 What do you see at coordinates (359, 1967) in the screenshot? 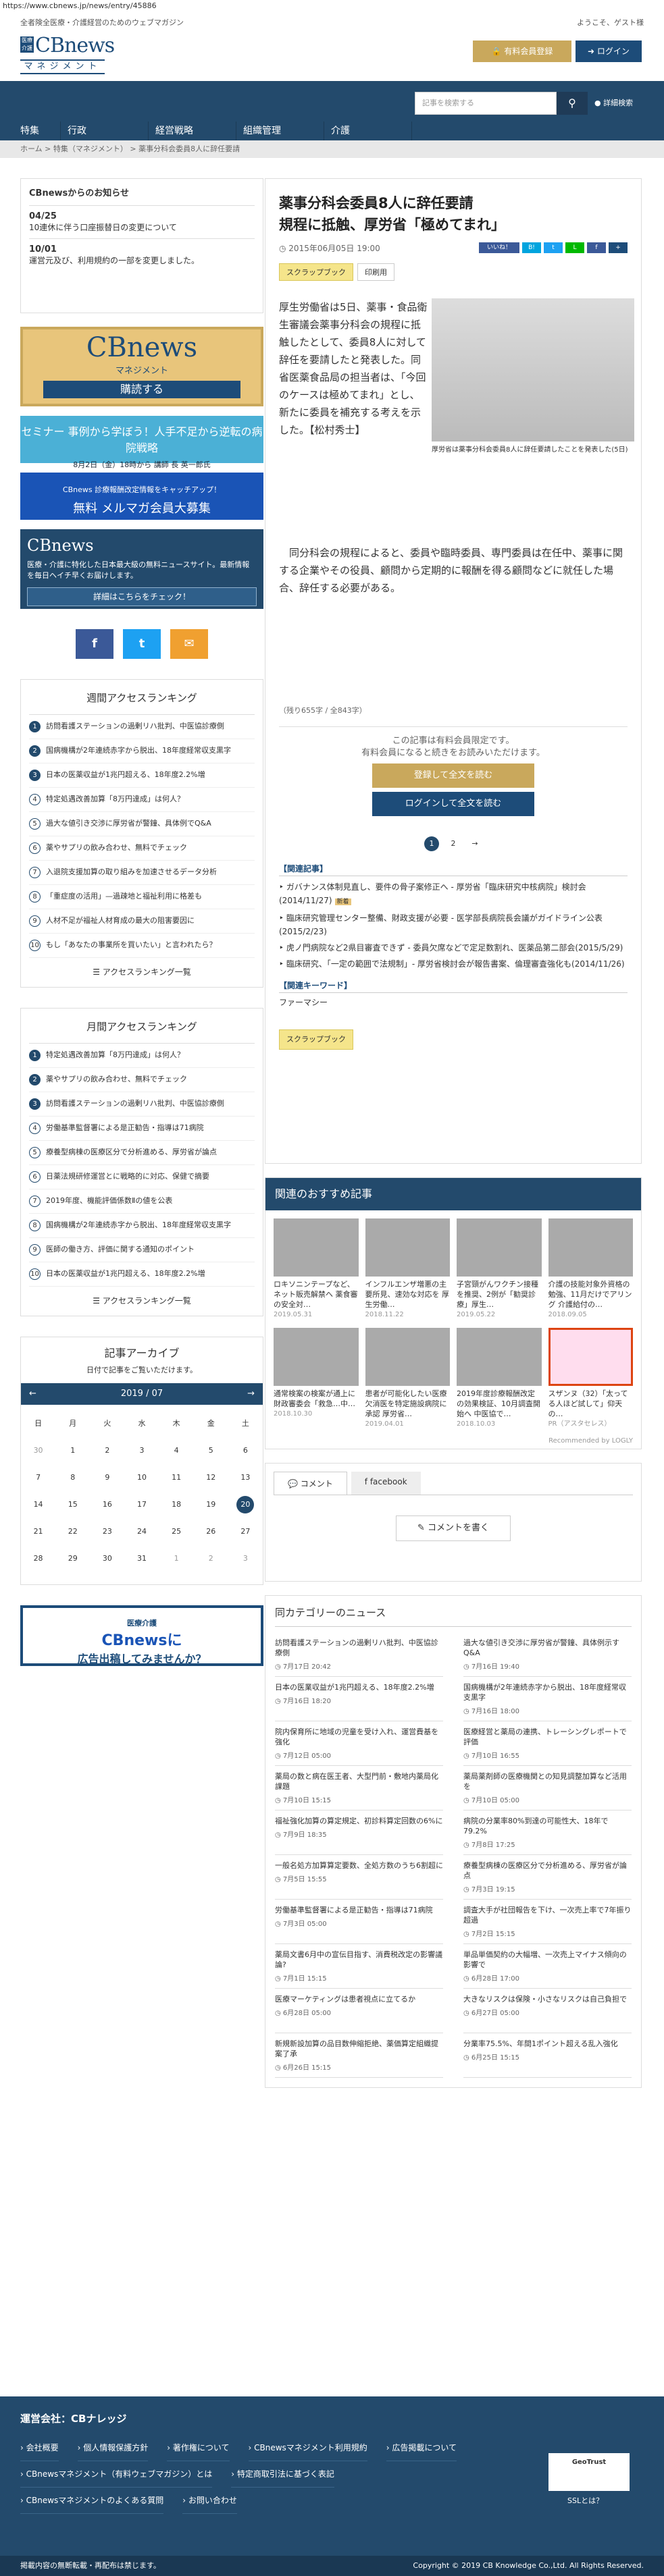
I see `news-item: 薬局文書6月中の宣伝目指す、消費税改定の影響議論? ◷ 7月1日 15:15` at bounding box center [359, 1967].